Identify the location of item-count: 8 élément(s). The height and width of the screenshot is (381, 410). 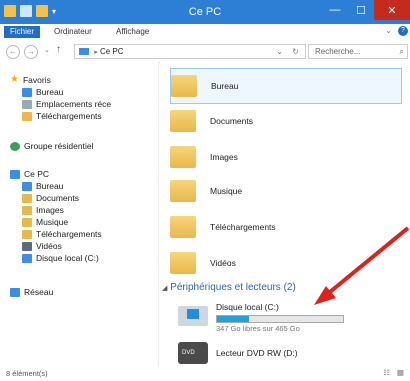
(27, 373).